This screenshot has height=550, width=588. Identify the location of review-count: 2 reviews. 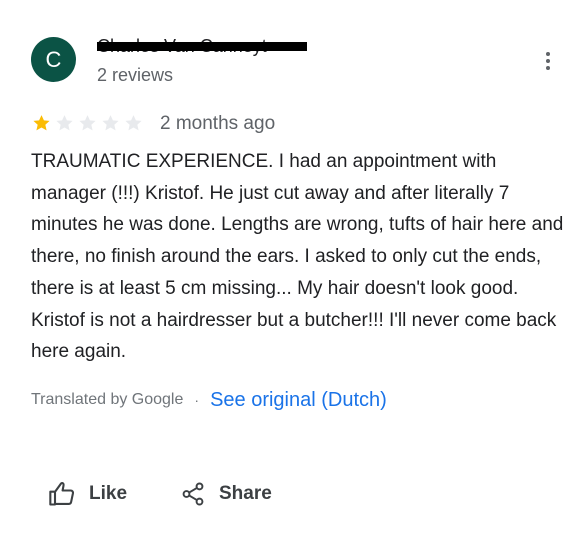
(135, 75).